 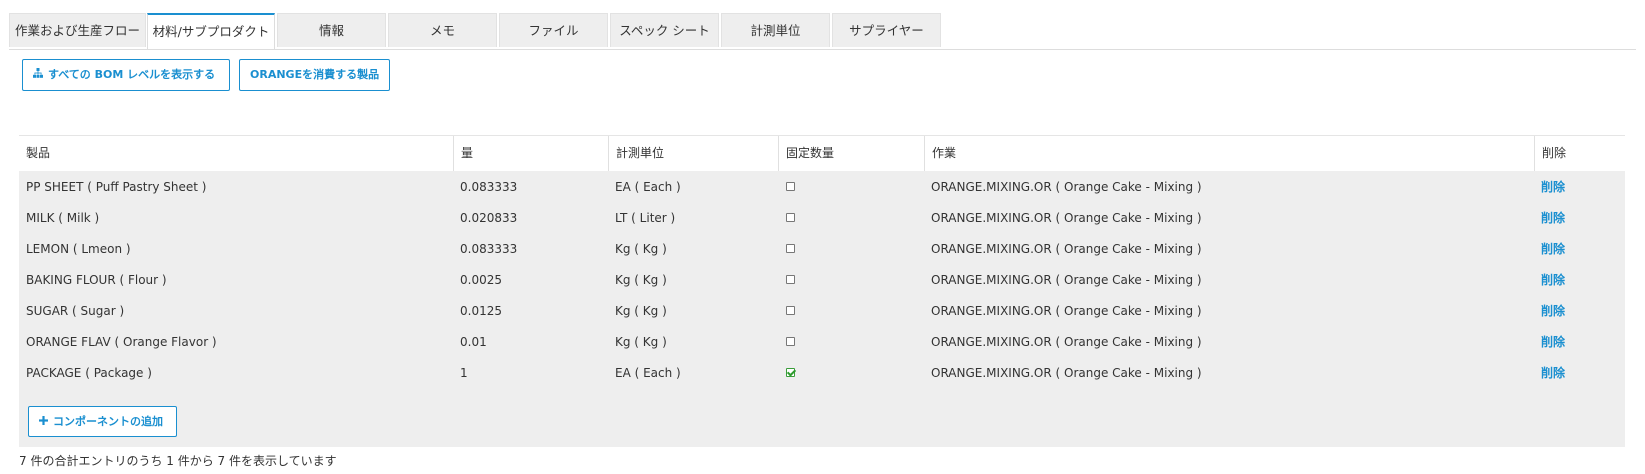 What do you see at coordinates (89, 373) in the screenshot?
I see `cell-product: PACKAGE ( Package )` at bounding box center [89, 373].